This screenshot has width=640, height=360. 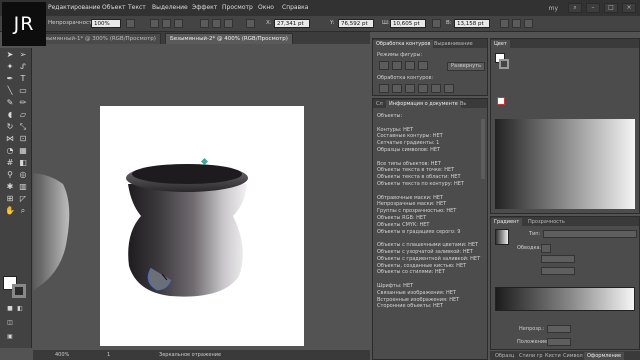 I want to click on type-tool-icon: T, so click(x=23, y=79).